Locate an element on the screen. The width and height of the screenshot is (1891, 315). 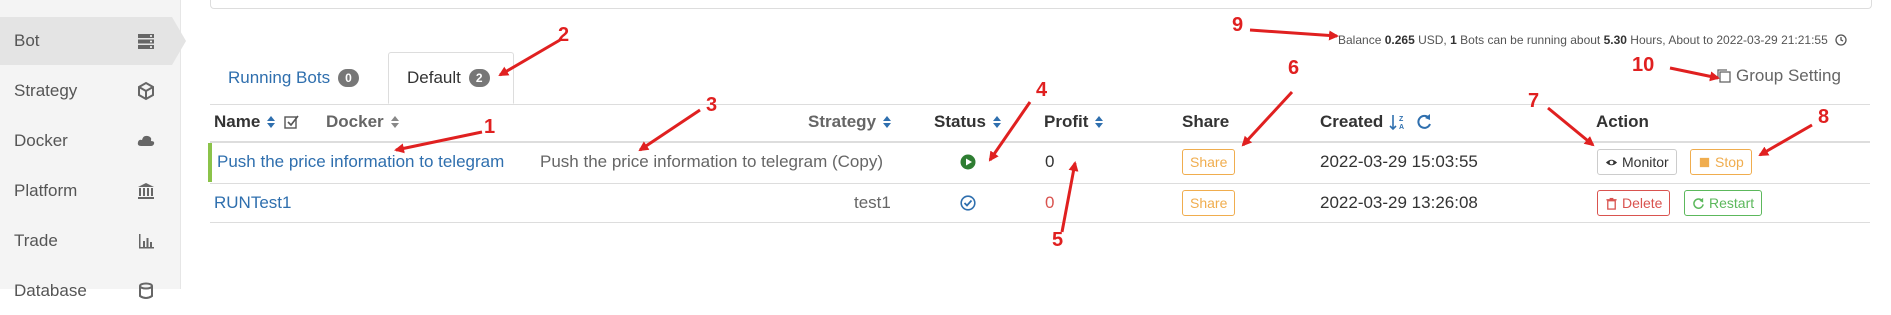
stopped-status-icon is located at coordinates (968, 203).